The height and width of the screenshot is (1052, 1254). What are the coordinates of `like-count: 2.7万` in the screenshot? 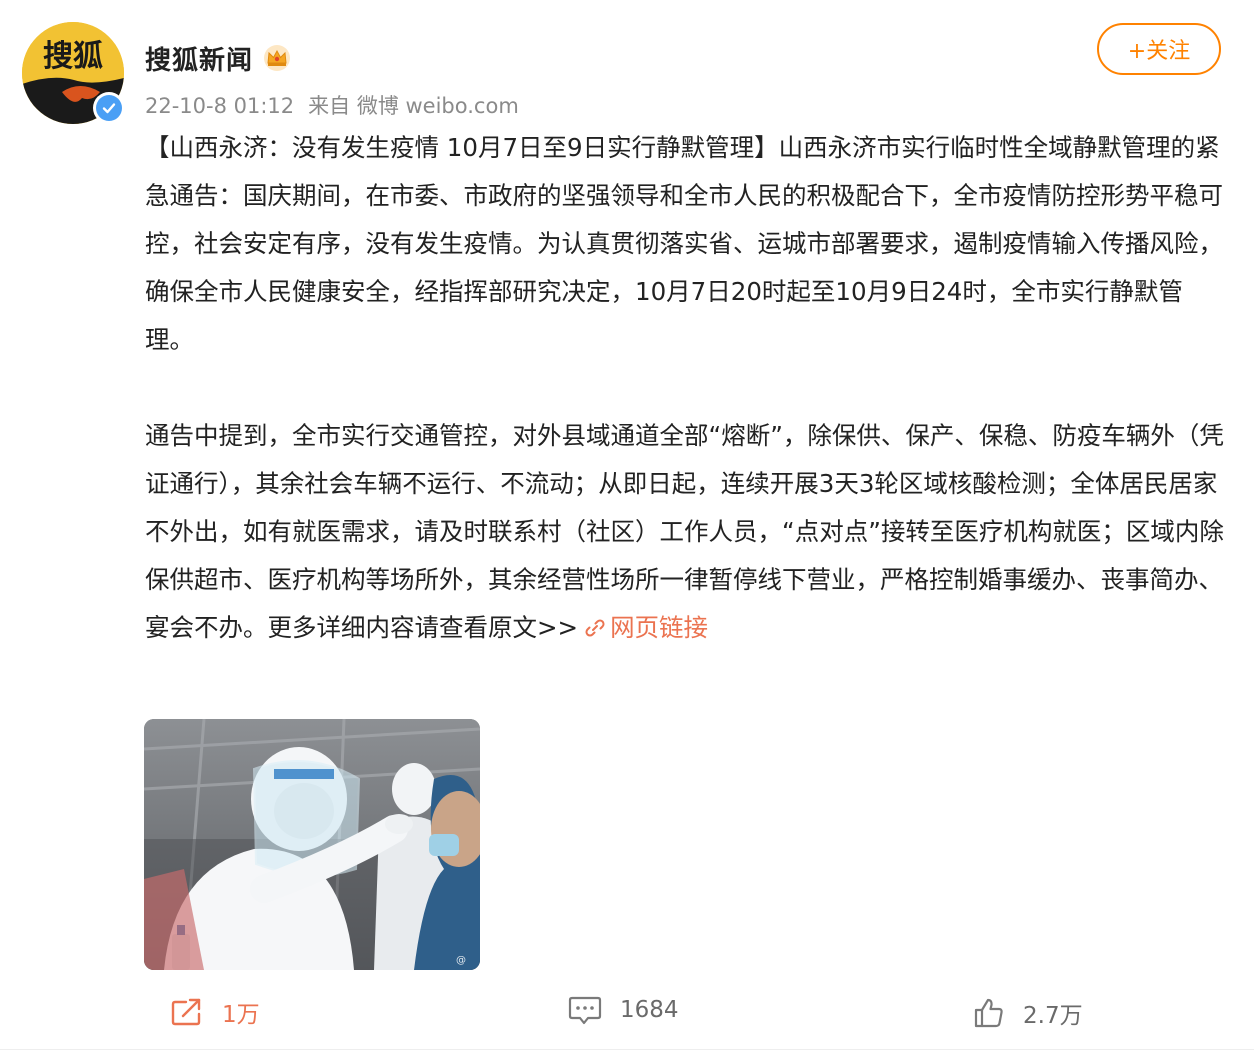 It's located at (1053, 1016).